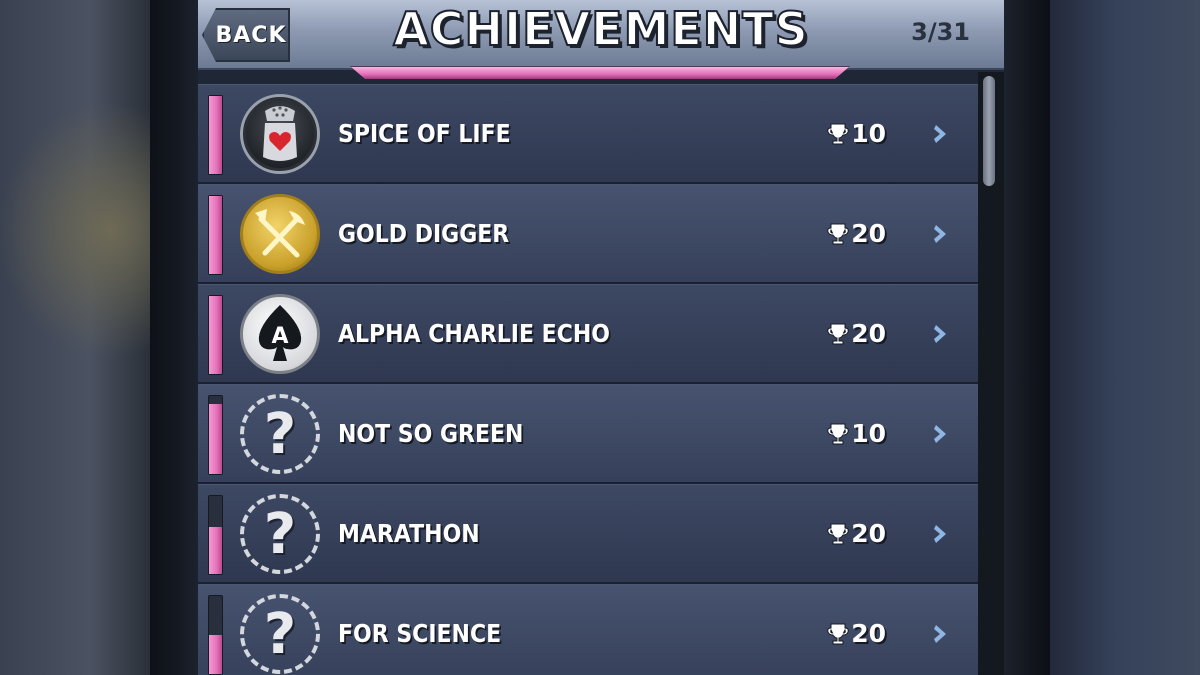 Image resolution: width=1200 pixels, height=675 pixels. I want to click on achievement-row: A ALPHA CHARLIE ECHO 20, so click(588, 334).